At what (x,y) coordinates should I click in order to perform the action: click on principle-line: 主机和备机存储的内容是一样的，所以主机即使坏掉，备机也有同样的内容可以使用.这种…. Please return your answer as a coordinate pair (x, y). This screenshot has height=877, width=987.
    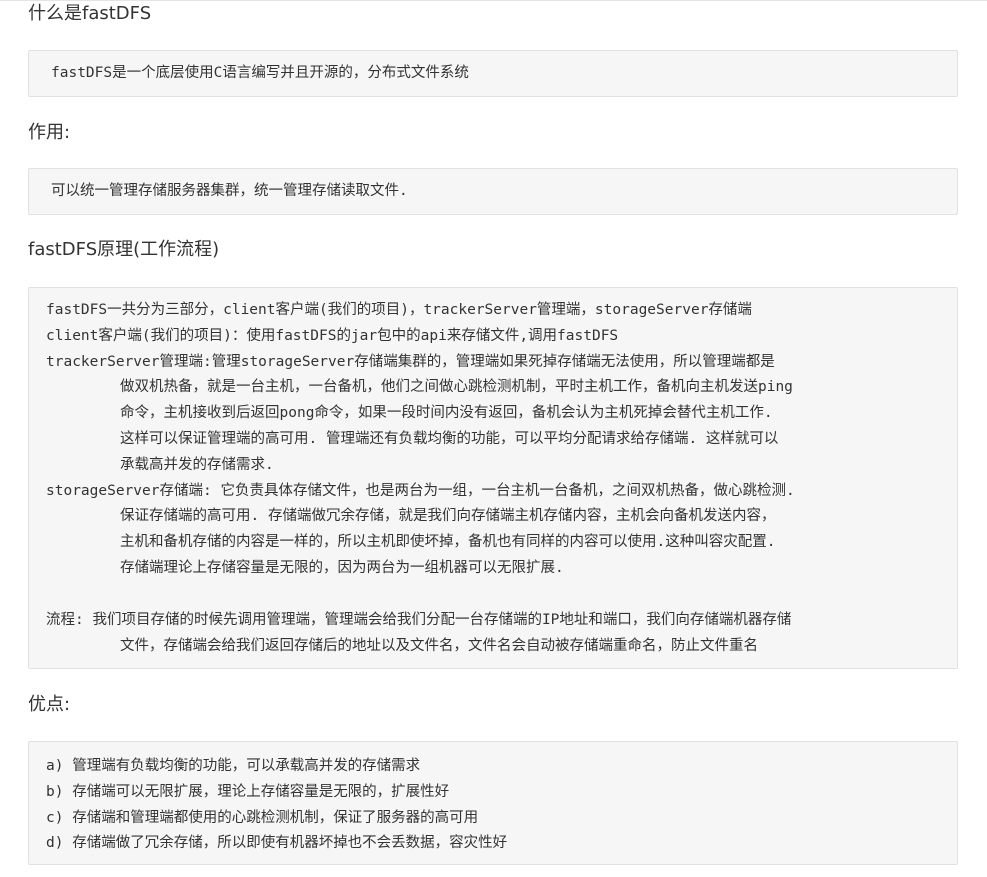
    Looking at the image, I should click on (448, 542).